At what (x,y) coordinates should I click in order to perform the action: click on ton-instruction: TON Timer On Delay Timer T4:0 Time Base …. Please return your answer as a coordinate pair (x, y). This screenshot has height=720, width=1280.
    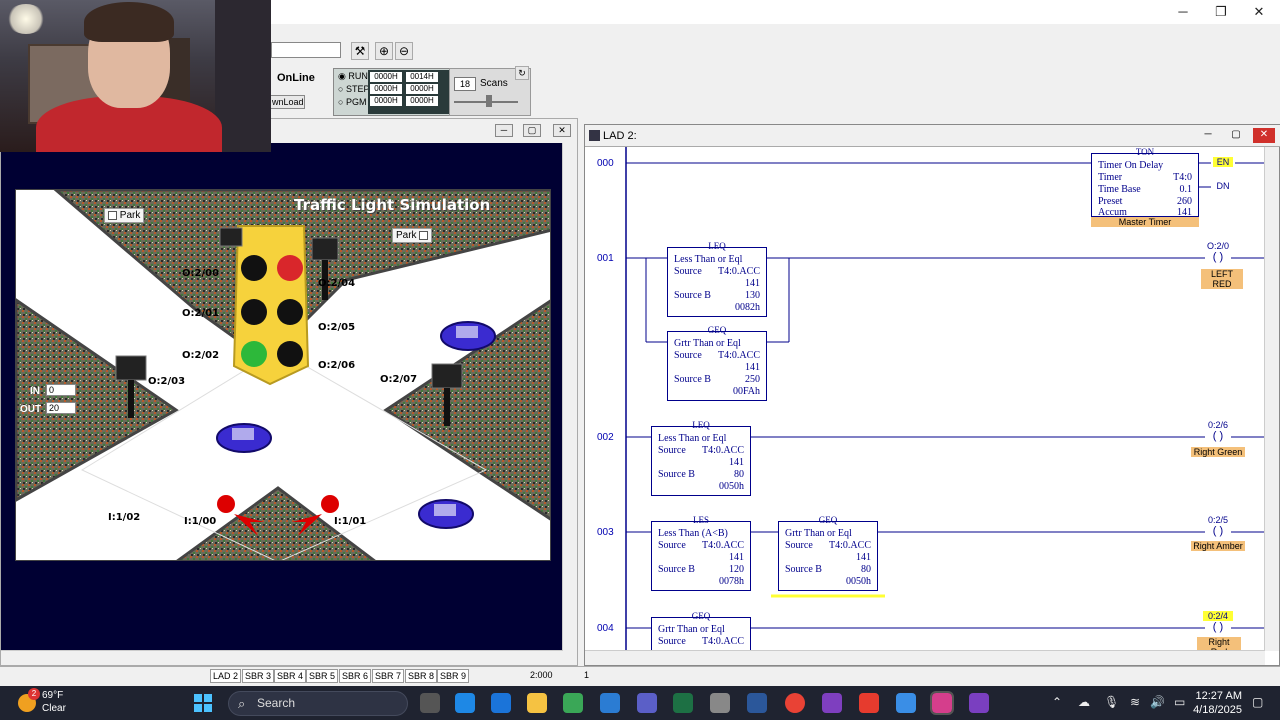
    Looking at the image, I should click on (1145, 182).